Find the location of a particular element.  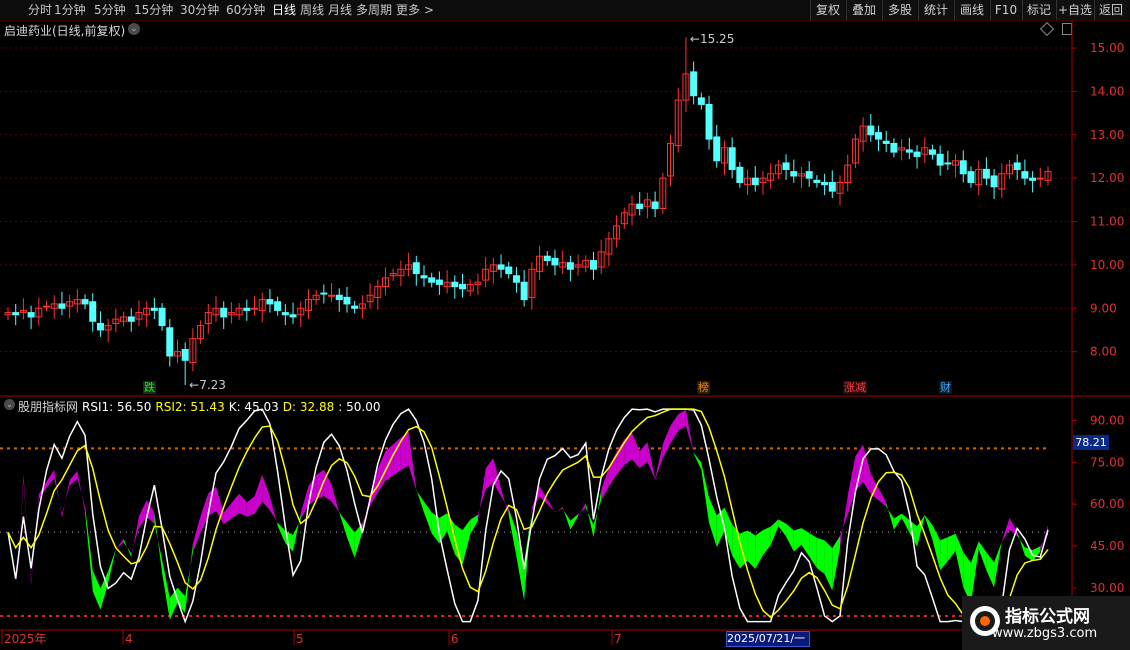

date-label: 7 is located at coordinates (618, 639).